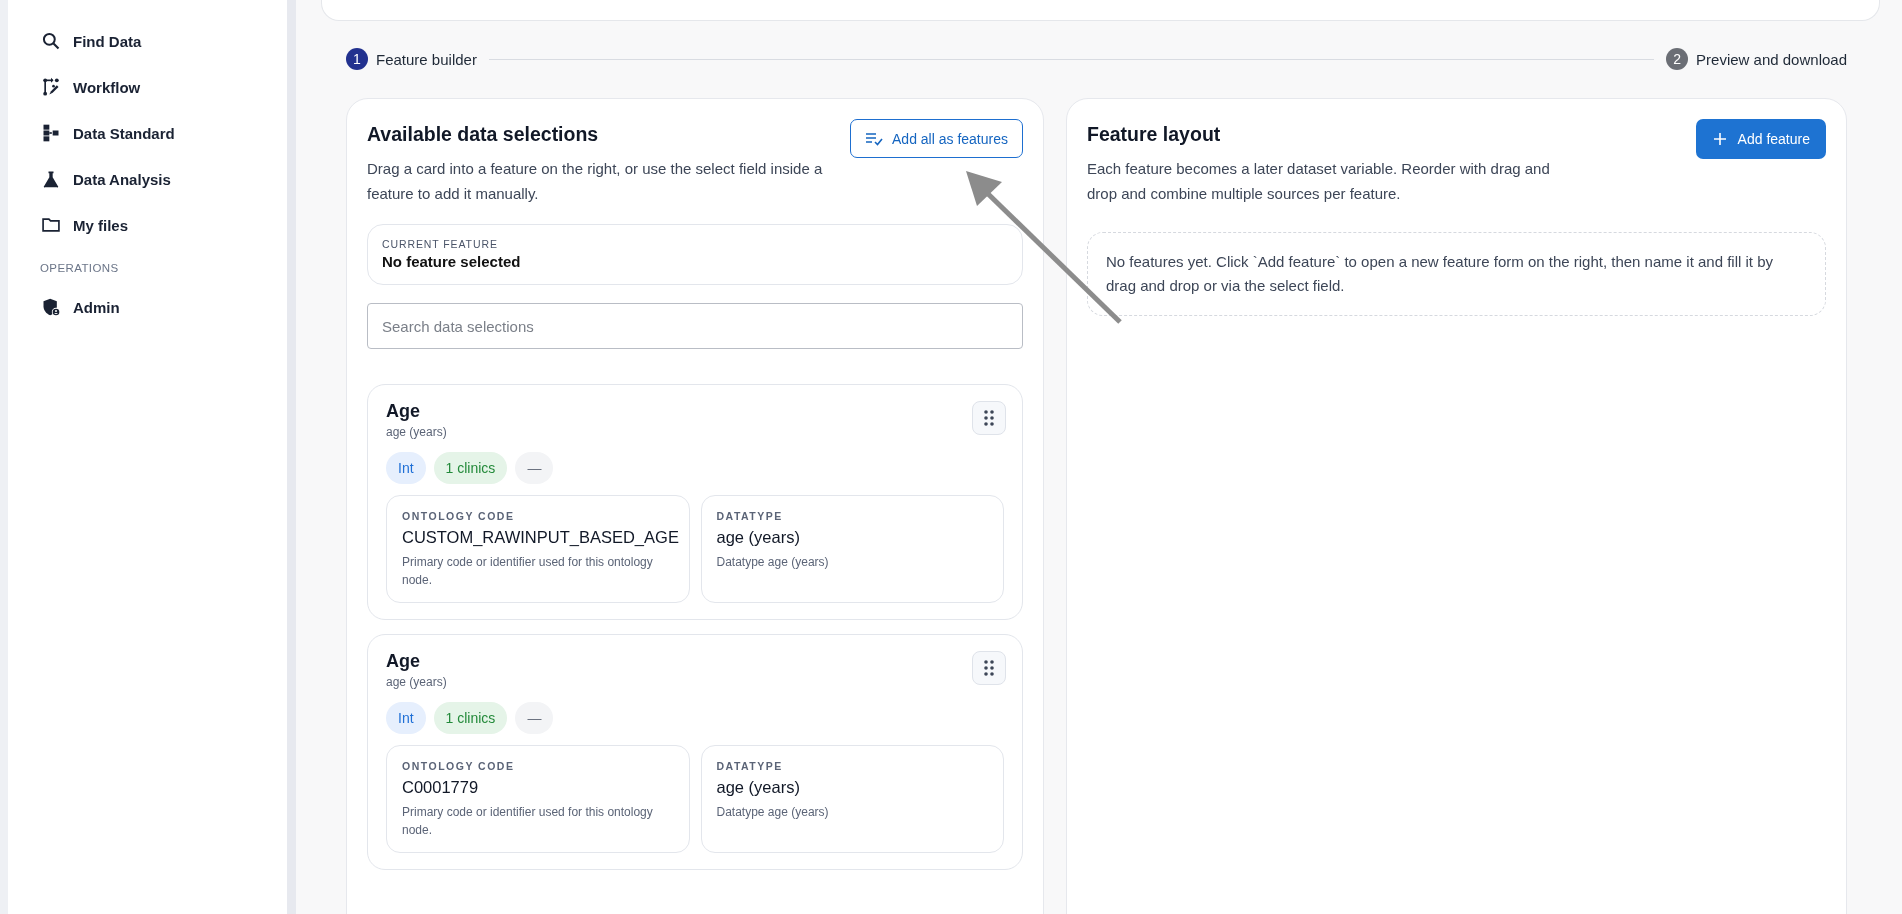 The height and width of the screenshot is (914, 1902). What do you see at coordinates (1719, 139) in the screenshot?
I see `plus-icon` at bounding box center [1719, 139].